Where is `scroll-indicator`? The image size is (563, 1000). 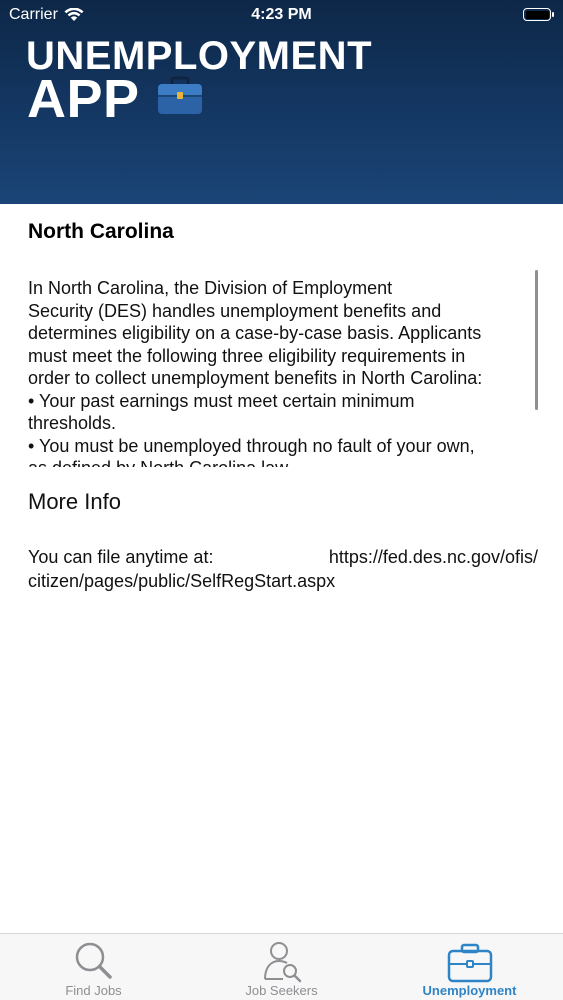 scroll-indicator is located at coordinates (536, 340).